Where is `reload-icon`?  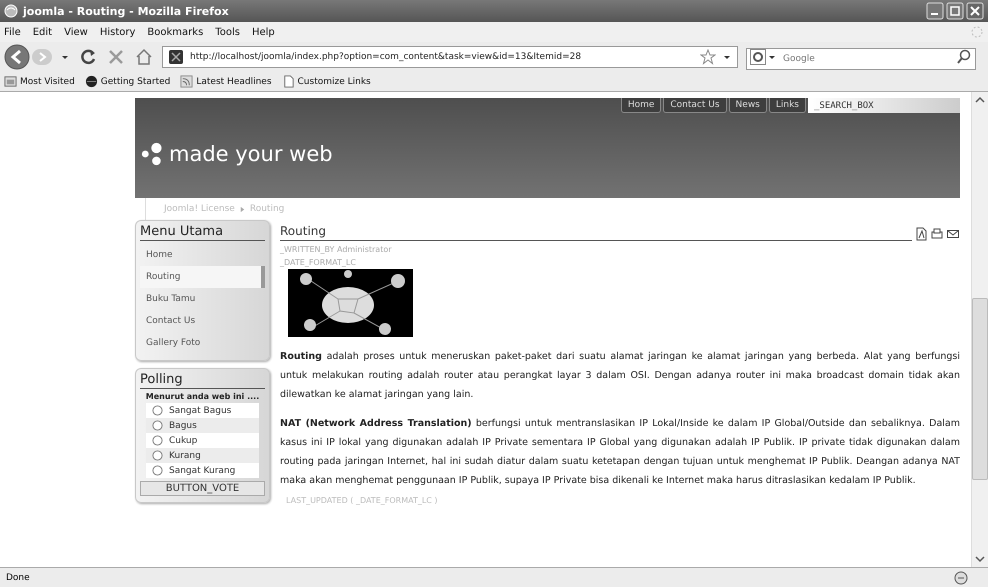
reload-icon is located at coordinates (88, 57).